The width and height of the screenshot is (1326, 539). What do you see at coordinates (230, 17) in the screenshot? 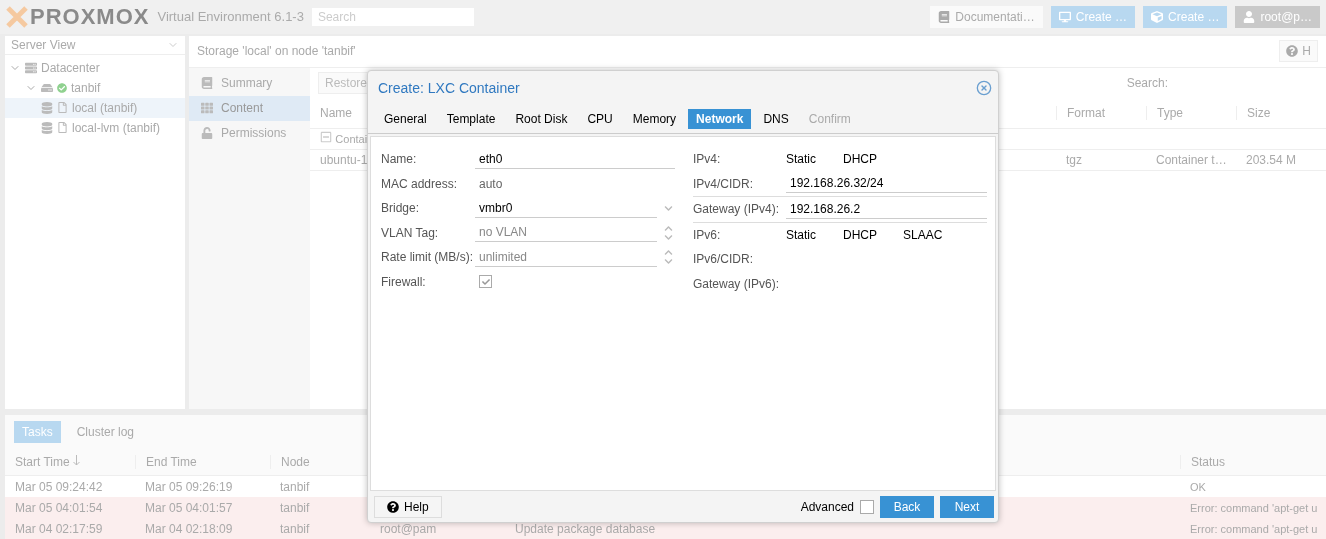
I see `version-label: Virtual Environment 6.1-3` at bounding box center [230, 17].